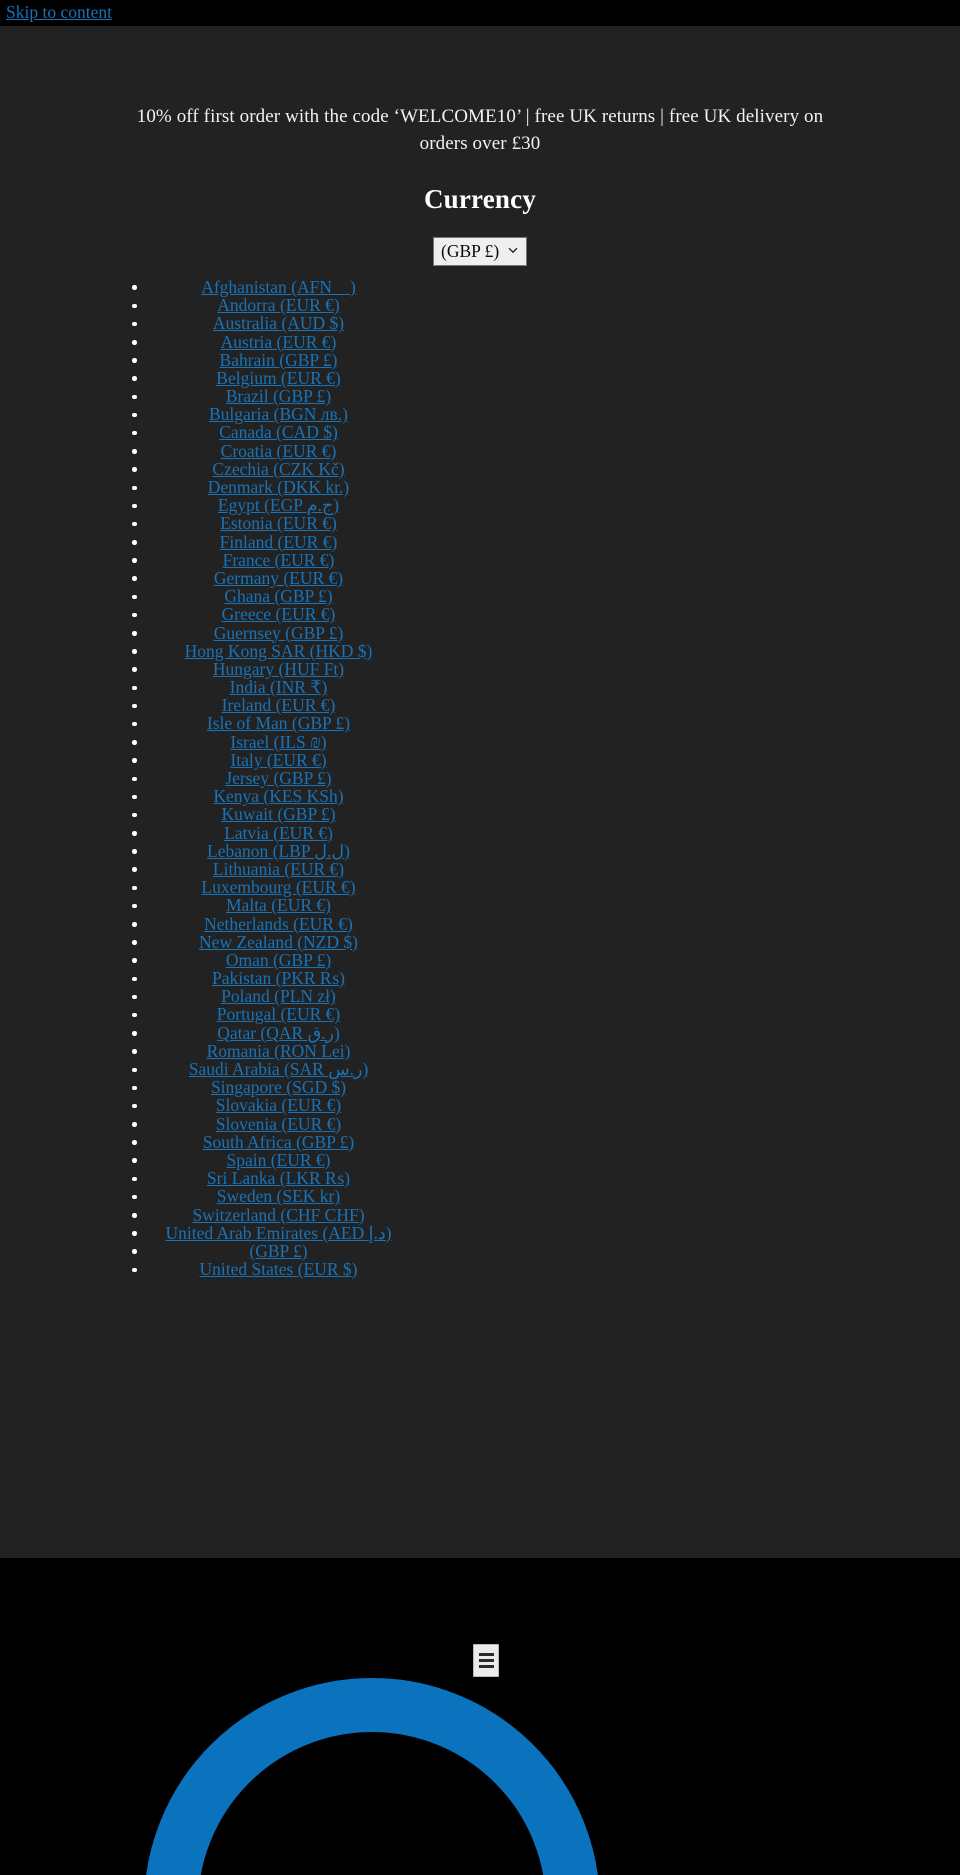  I want to click on list-item: Sri Lanka (LKR ₨), so click(480, 1178).